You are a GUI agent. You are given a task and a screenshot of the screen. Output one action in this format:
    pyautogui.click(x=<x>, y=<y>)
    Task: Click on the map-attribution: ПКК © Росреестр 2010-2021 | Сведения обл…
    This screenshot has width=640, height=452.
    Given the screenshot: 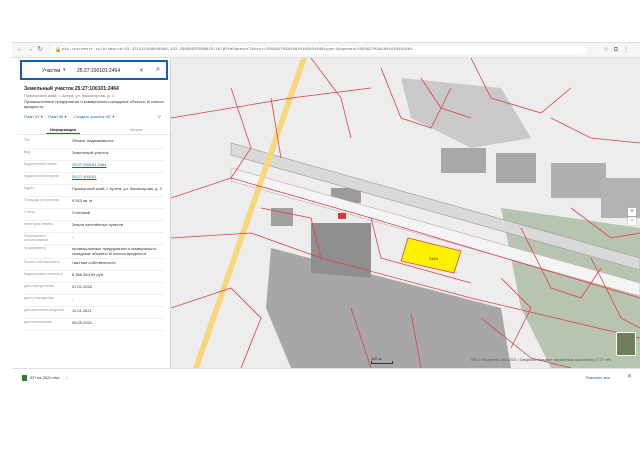 What is the action you would take?
    pyautogui.click(x=541, y=360)
    